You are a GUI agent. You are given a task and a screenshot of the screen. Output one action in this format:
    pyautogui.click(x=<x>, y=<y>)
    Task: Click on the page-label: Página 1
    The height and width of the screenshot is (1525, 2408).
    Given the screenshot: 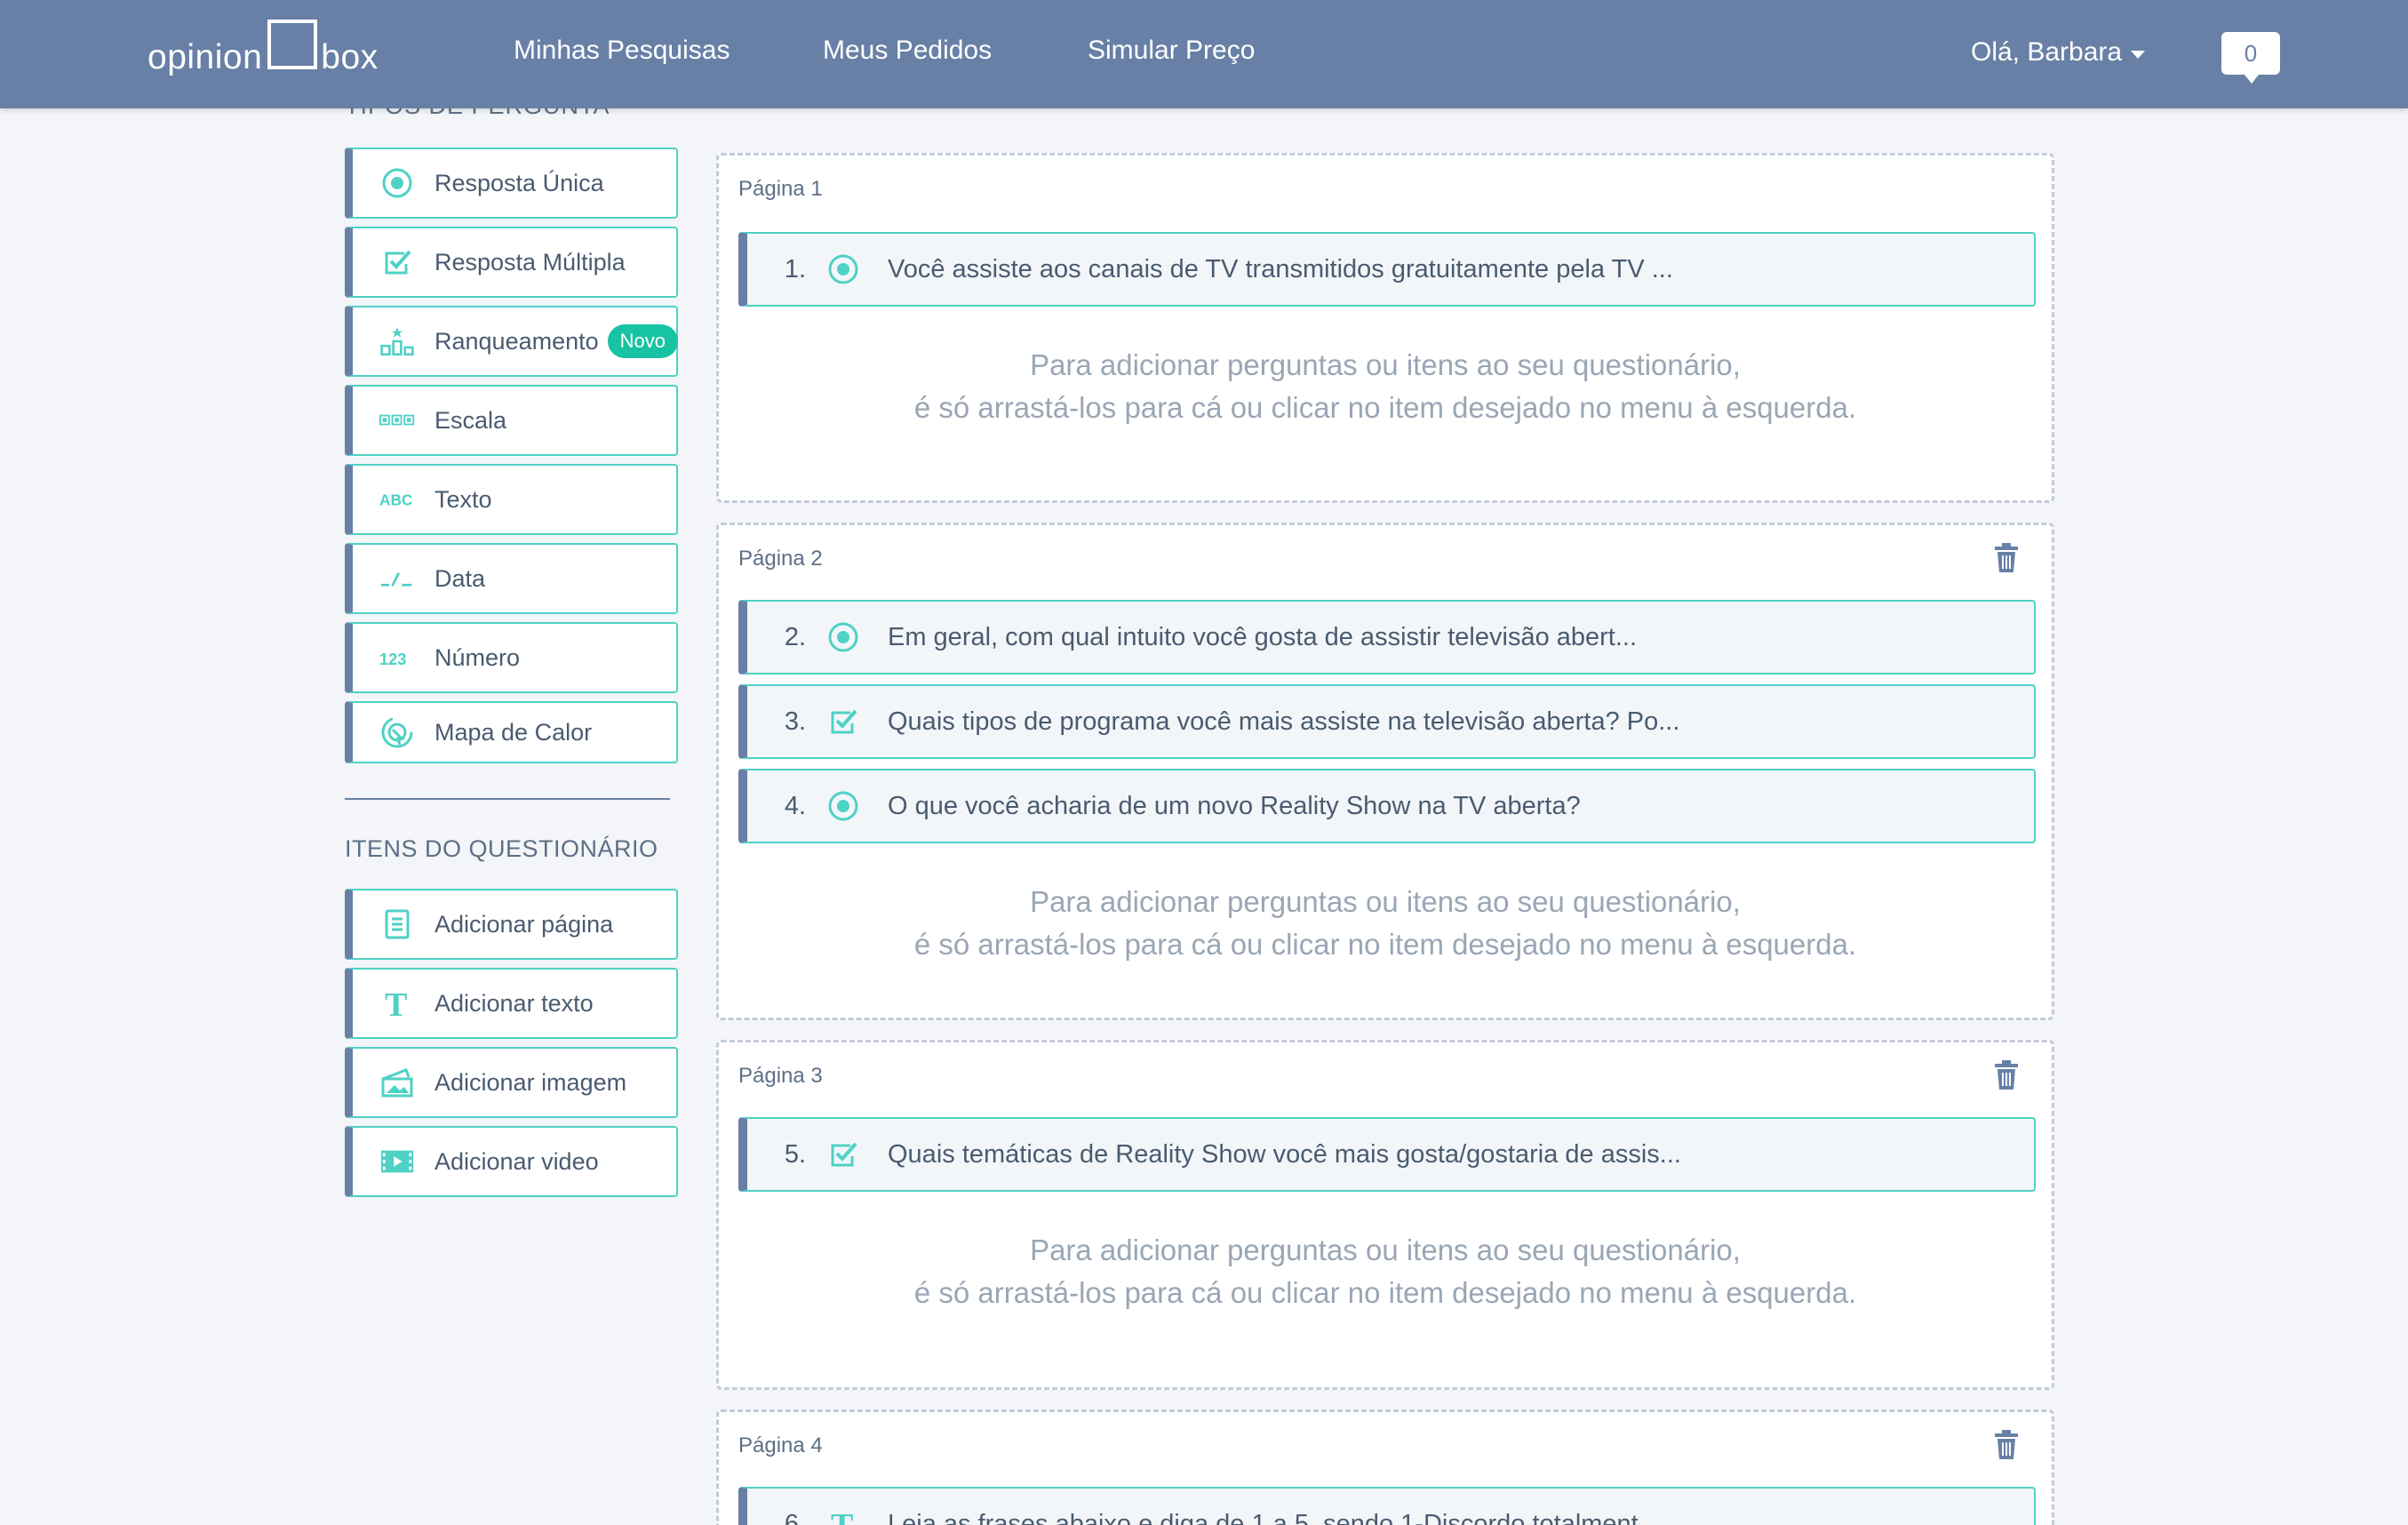 What is the action you would take?
    pyautogui.click(x=780, y=189)
    